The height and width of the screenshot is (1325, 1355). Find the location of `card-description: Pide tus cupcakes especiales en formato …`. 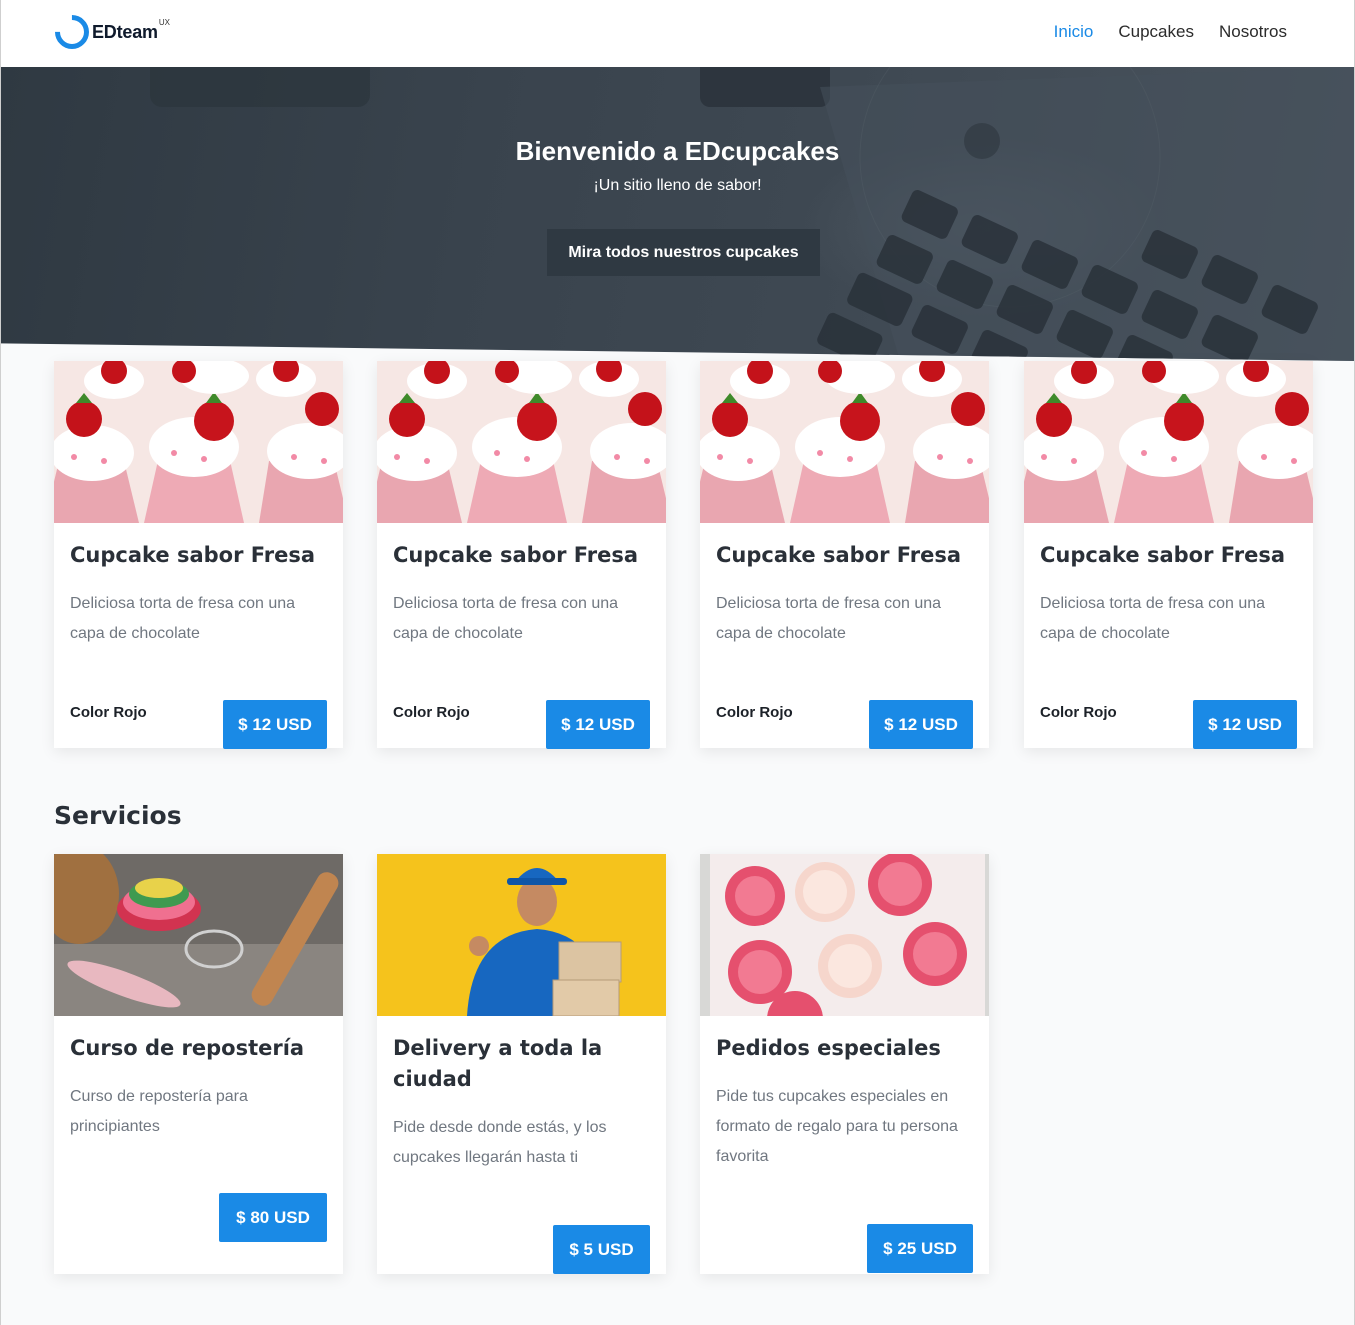

card-description: Pide tus cupcakes especiales en formato … is located at coordinates (837, 1126).